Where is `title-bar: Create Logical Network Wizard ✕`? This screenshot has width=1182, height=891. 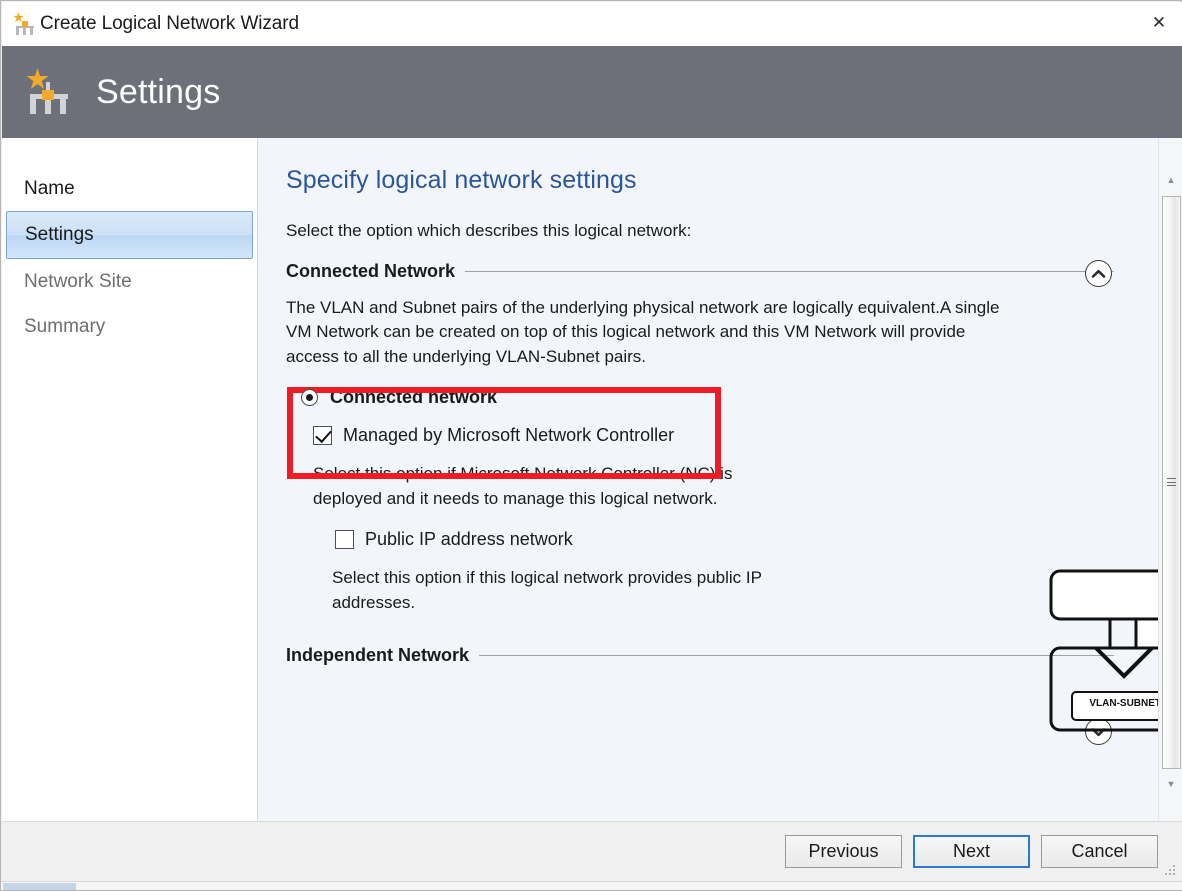
title-bar: Create Logical Network Wizard ✕ is located at coordinates (592, 24).